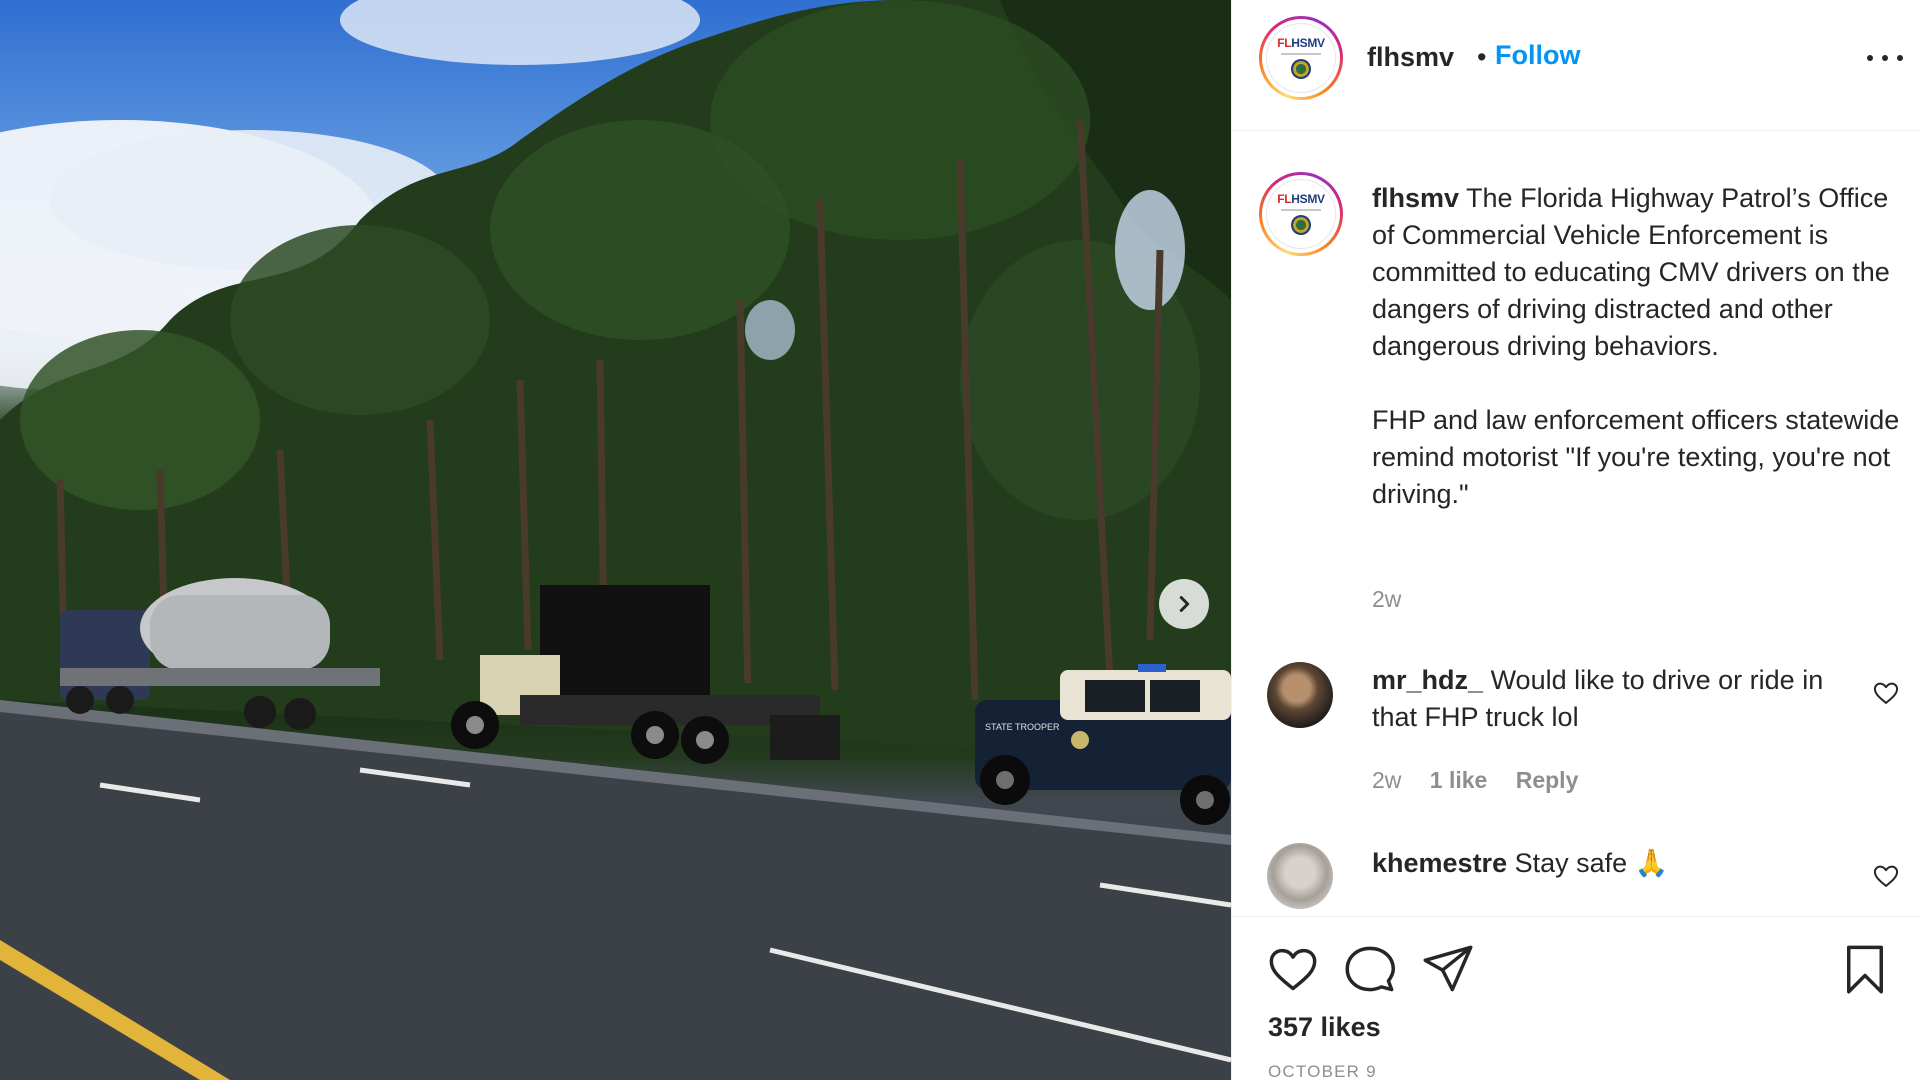 This screenshot has height=1080, width=1920. I want to click on likes-count: 357 likes, so click(1324, 1027).